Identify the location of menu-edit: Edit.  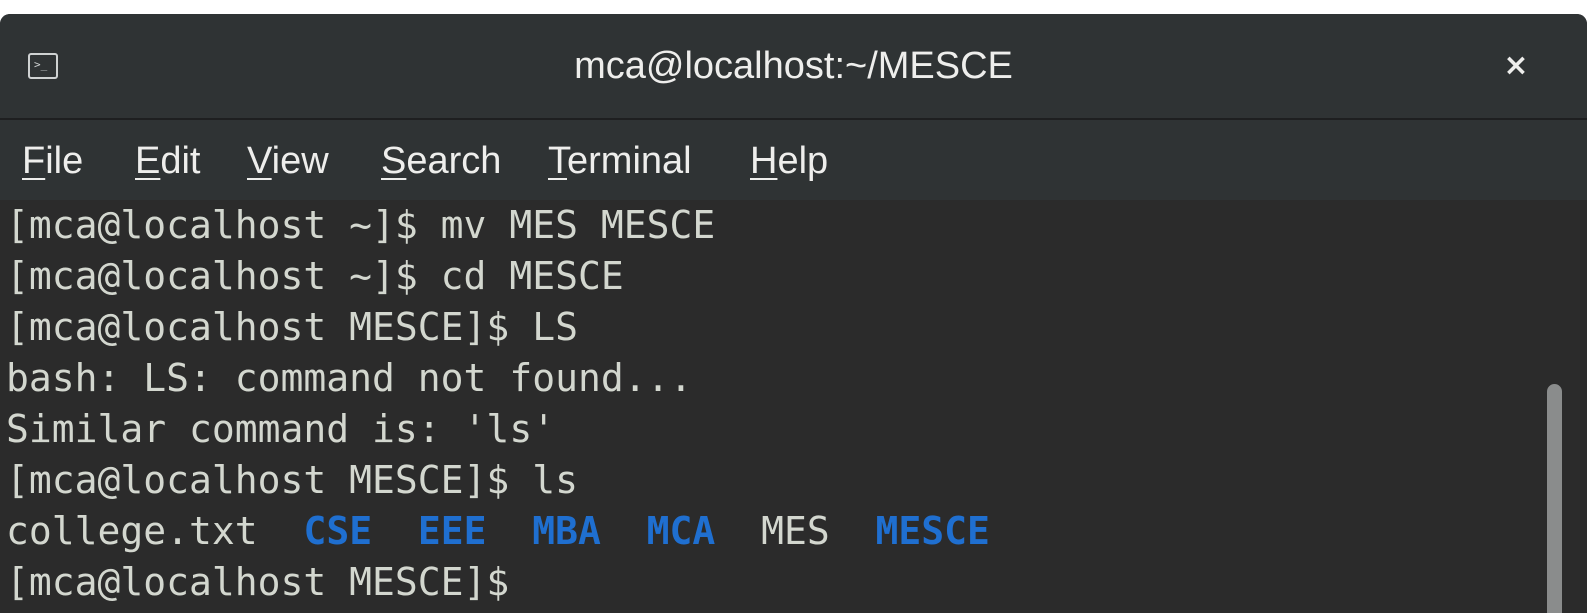
(168, 161).